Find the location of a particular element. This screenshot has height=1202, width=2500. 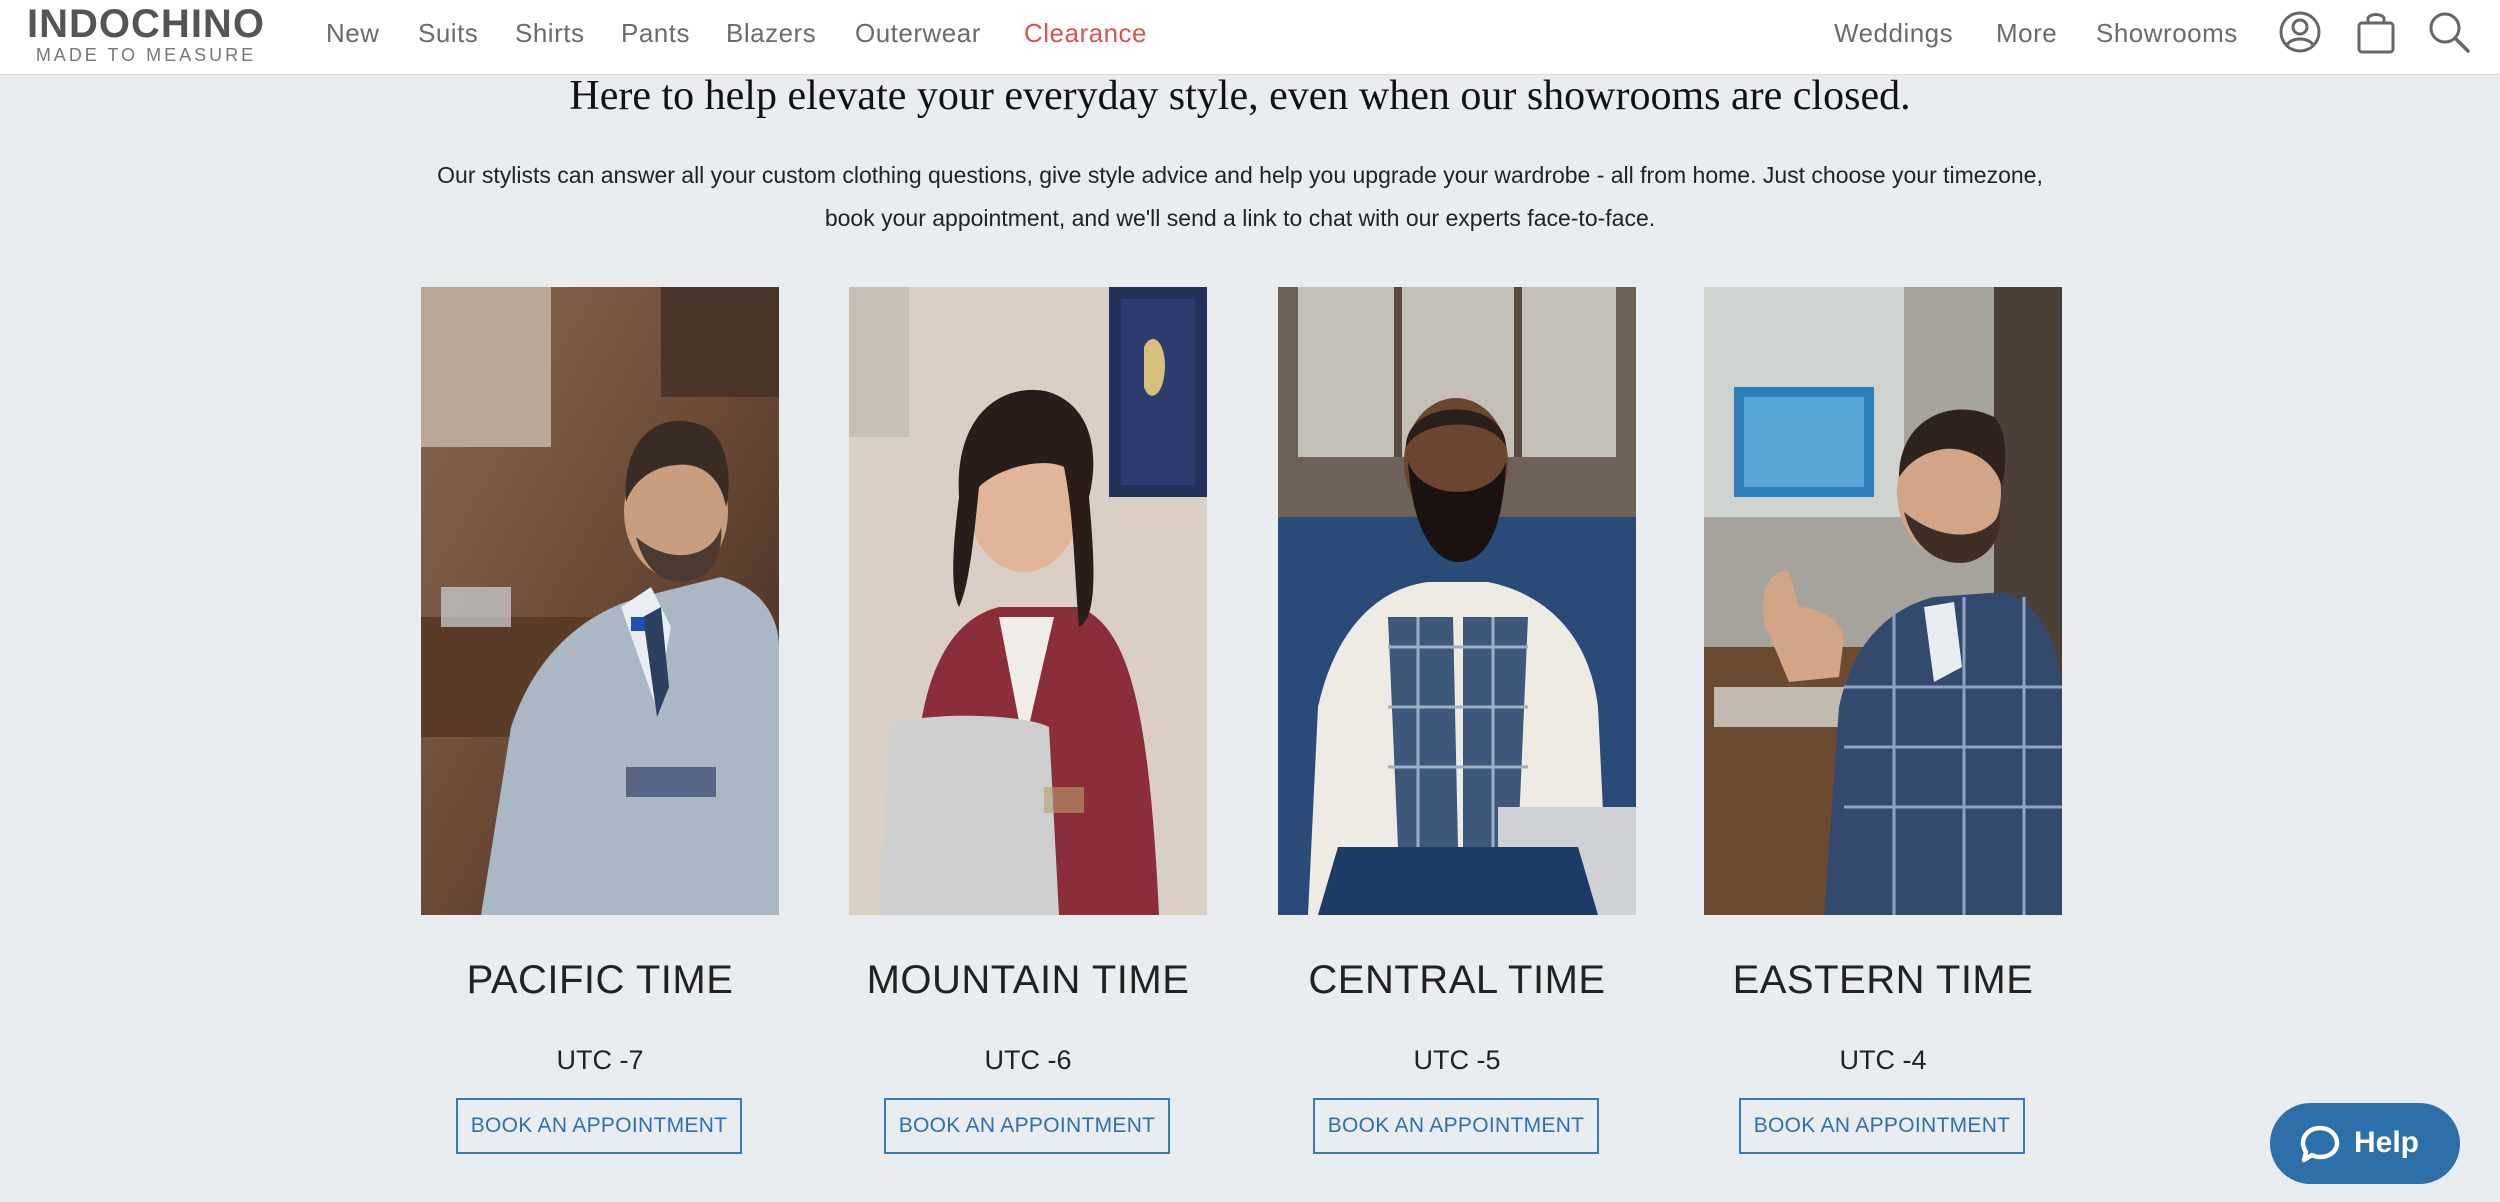

nav-clearance: Clearance is located at coordinates (1085, 33).